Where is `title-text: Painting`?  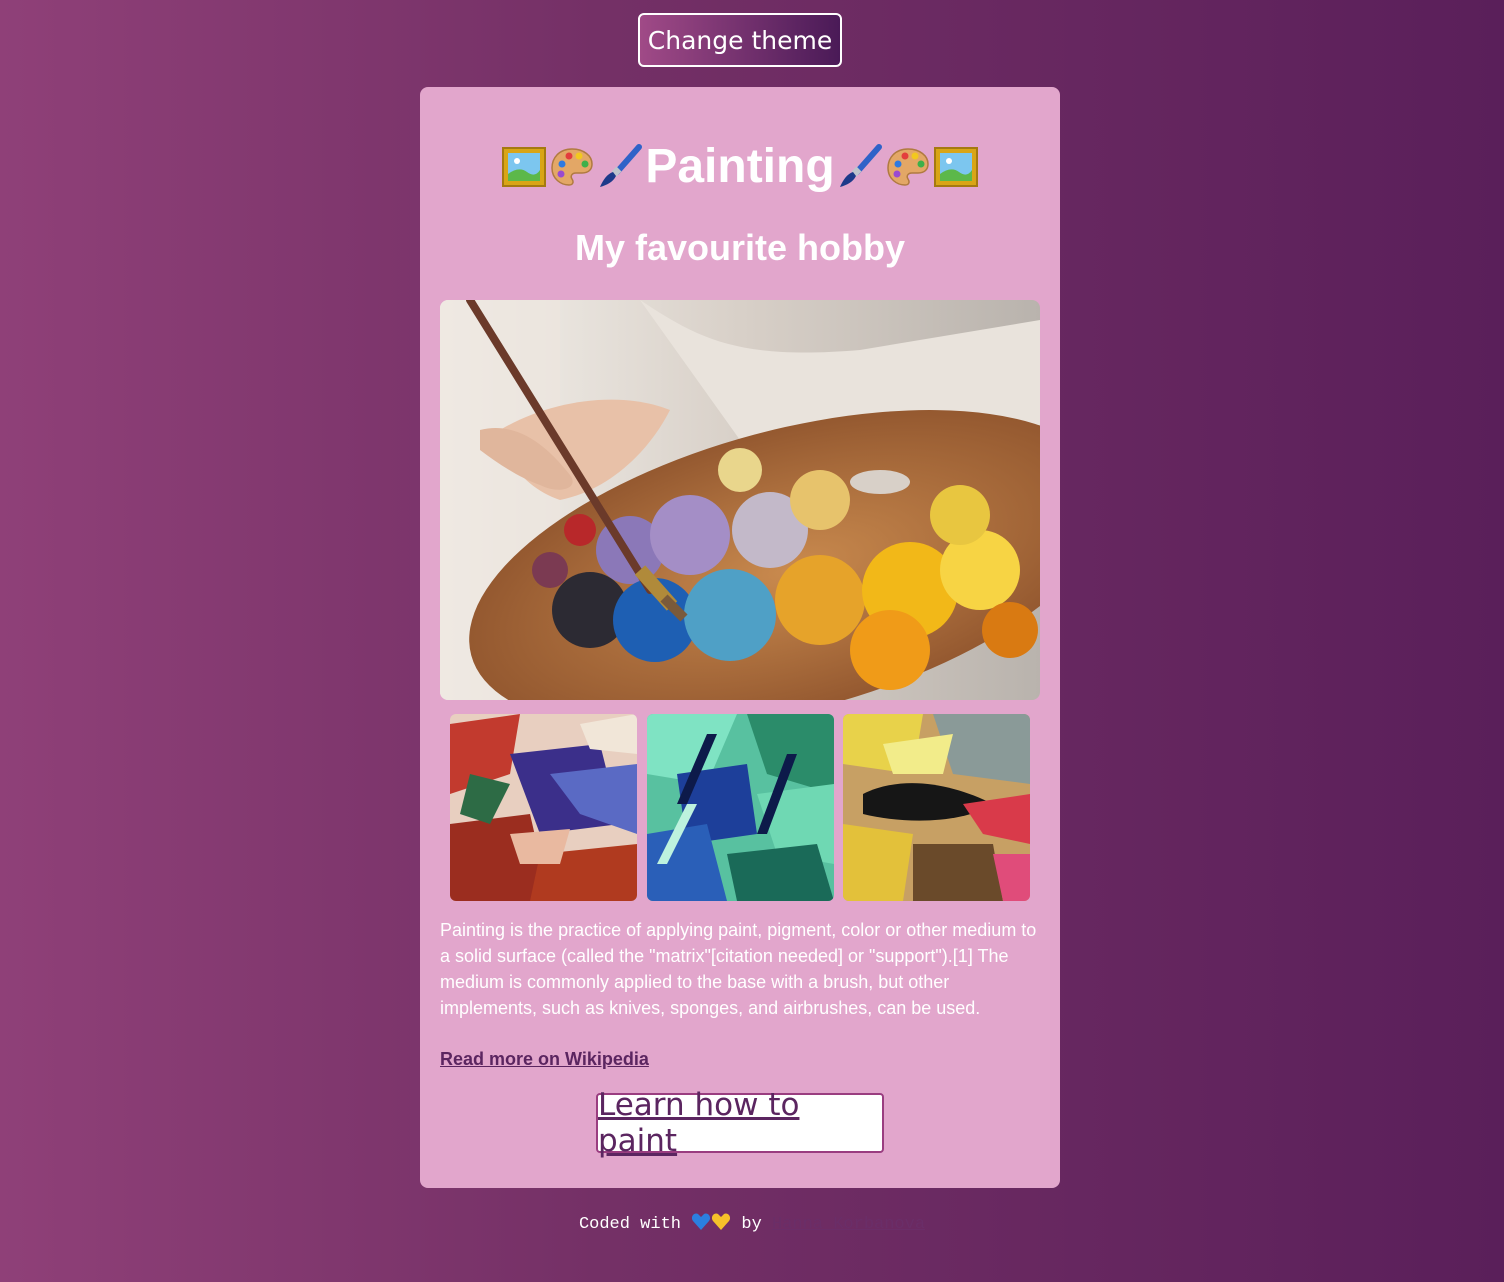
title-text: Painting is located at coordinates (740, 166).